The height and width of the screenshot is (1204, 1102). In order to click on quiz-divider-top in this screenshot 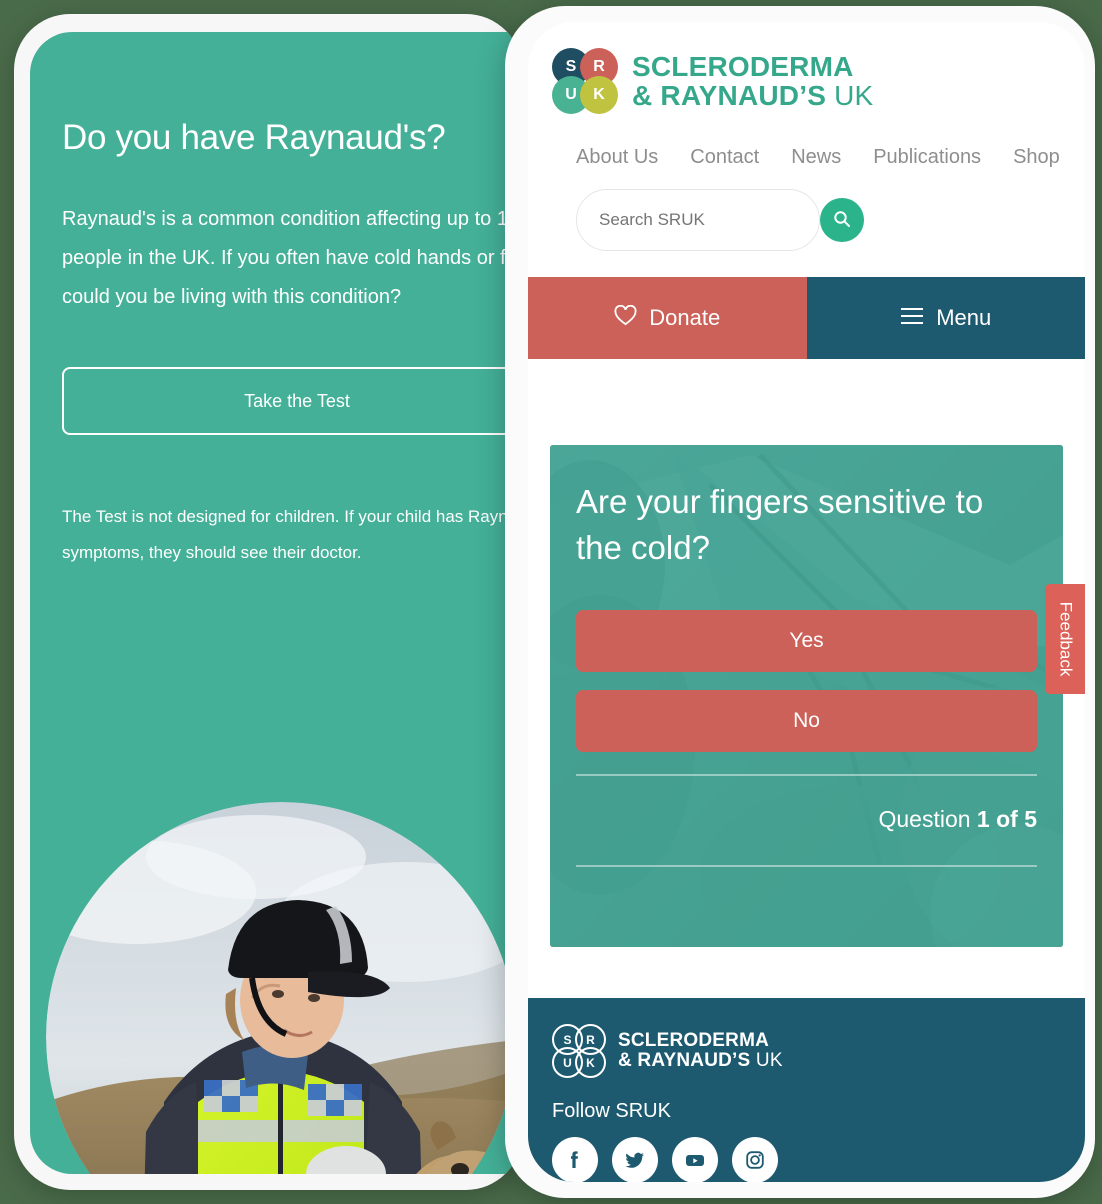, I will do `click(806, 775)`.